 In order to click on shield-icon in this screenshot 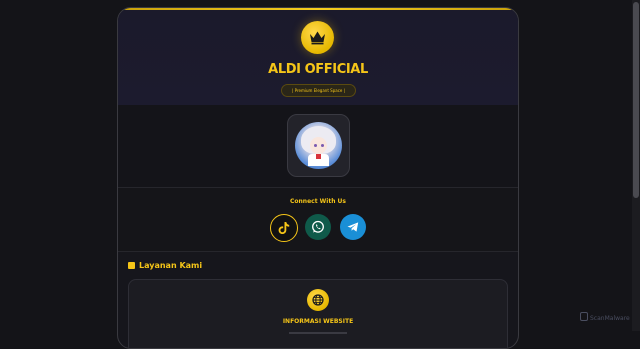, I will do `click(584, 316)`.